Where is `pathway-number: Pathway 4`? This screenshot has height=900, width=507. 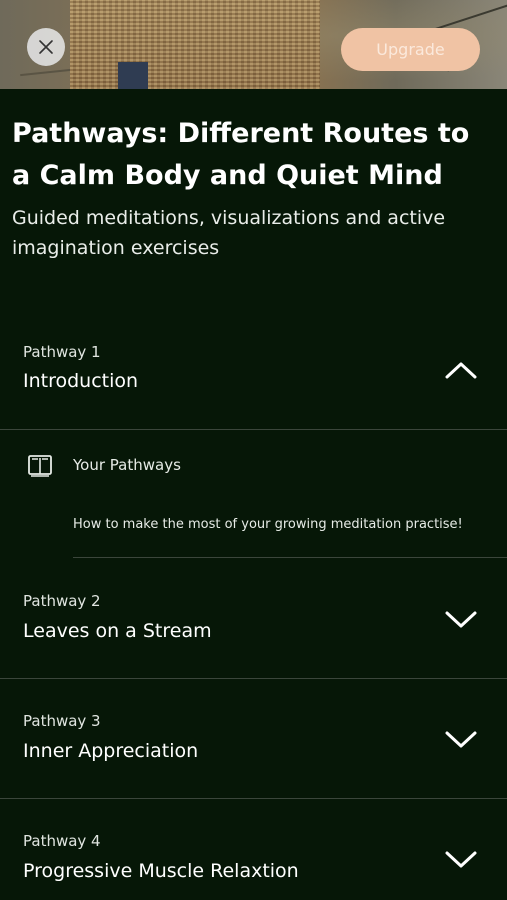 pathway-number: Pathway 4 is located at coordinates (62, 841).